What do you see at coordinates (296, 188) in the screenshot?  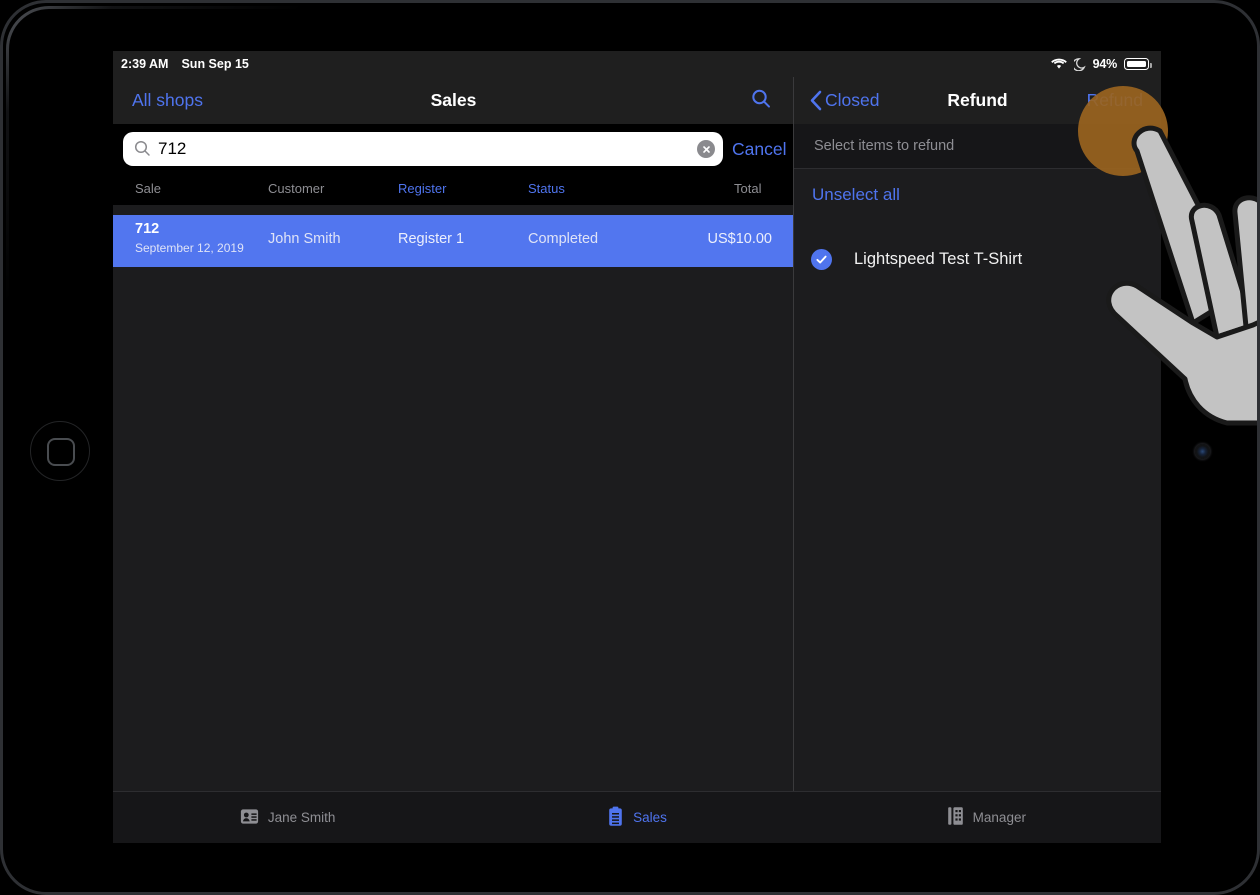 I see `column-header-customer: Customer` at bounding box center [296, 188].